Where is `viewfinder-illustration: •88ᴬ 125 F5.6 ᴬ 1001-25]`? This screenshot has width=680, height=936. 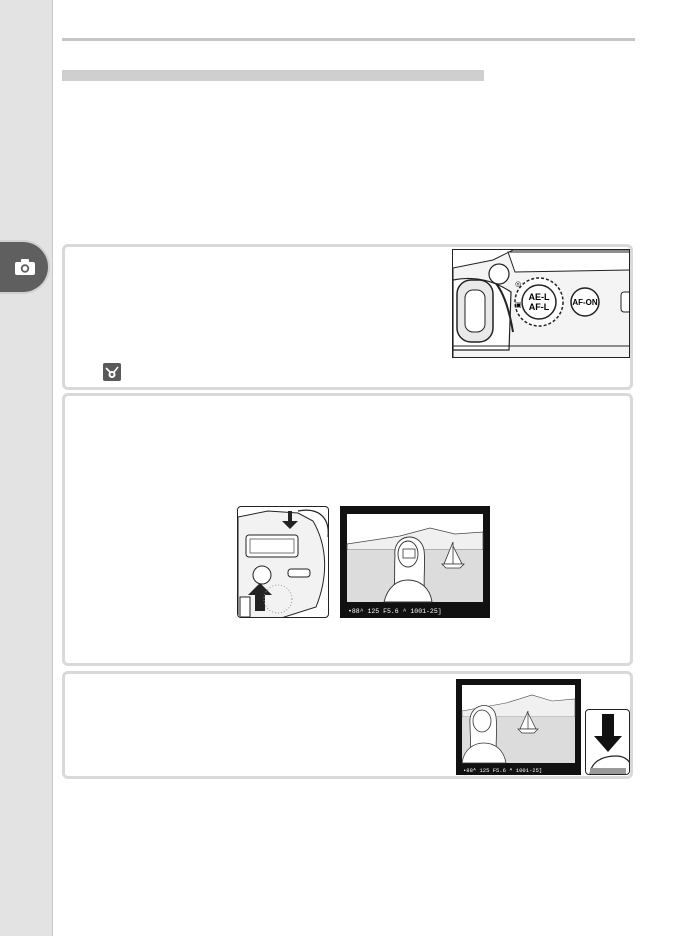
viewfinder-illustration: •88ᴬ 125 F5.6 ᴬ 1001-25] is located at coordinates (415, 562).